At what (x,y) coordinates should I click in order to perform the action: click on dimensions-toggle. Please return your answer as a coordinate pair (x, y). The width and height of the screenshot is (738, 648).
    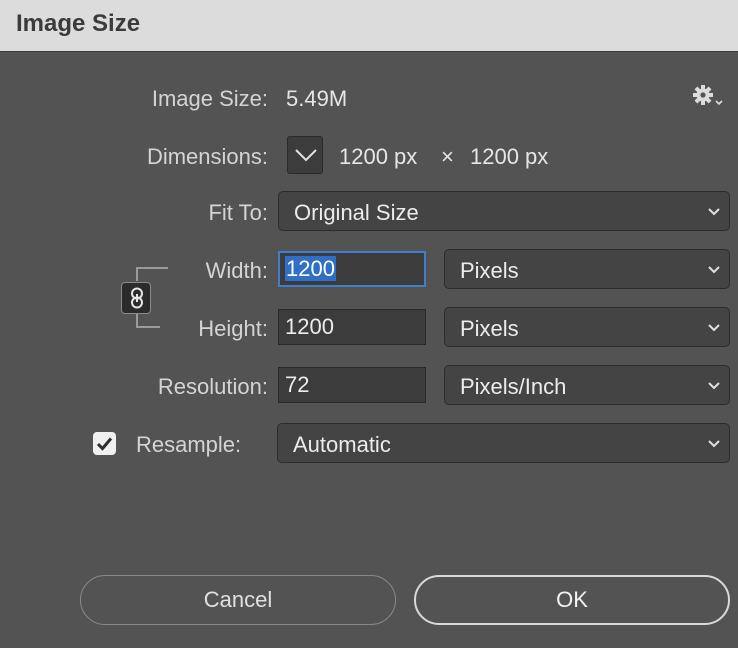
    Looking at the image, I should click on (305, 155).